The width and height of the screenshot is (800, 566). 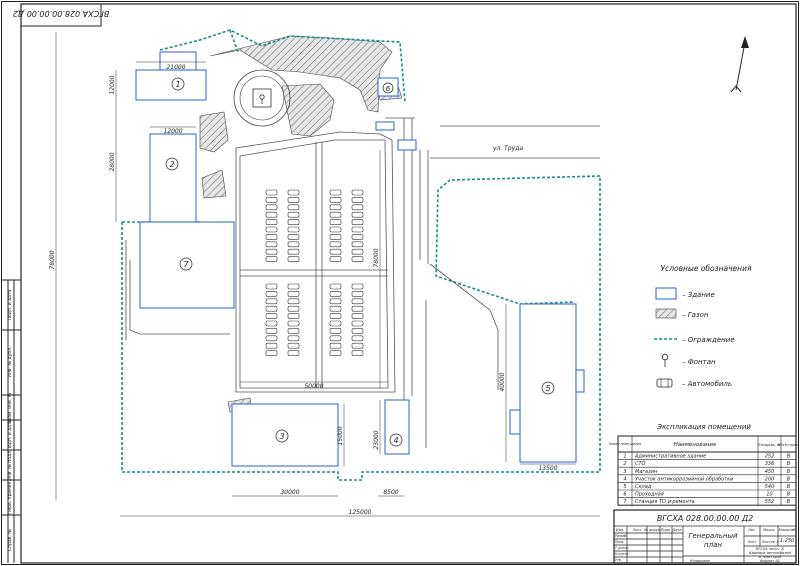 What do you see at coordinates (789, 445) in the screenshot?
I see `explication-header-category: Кате-гория` at bounding box center [789, 445].